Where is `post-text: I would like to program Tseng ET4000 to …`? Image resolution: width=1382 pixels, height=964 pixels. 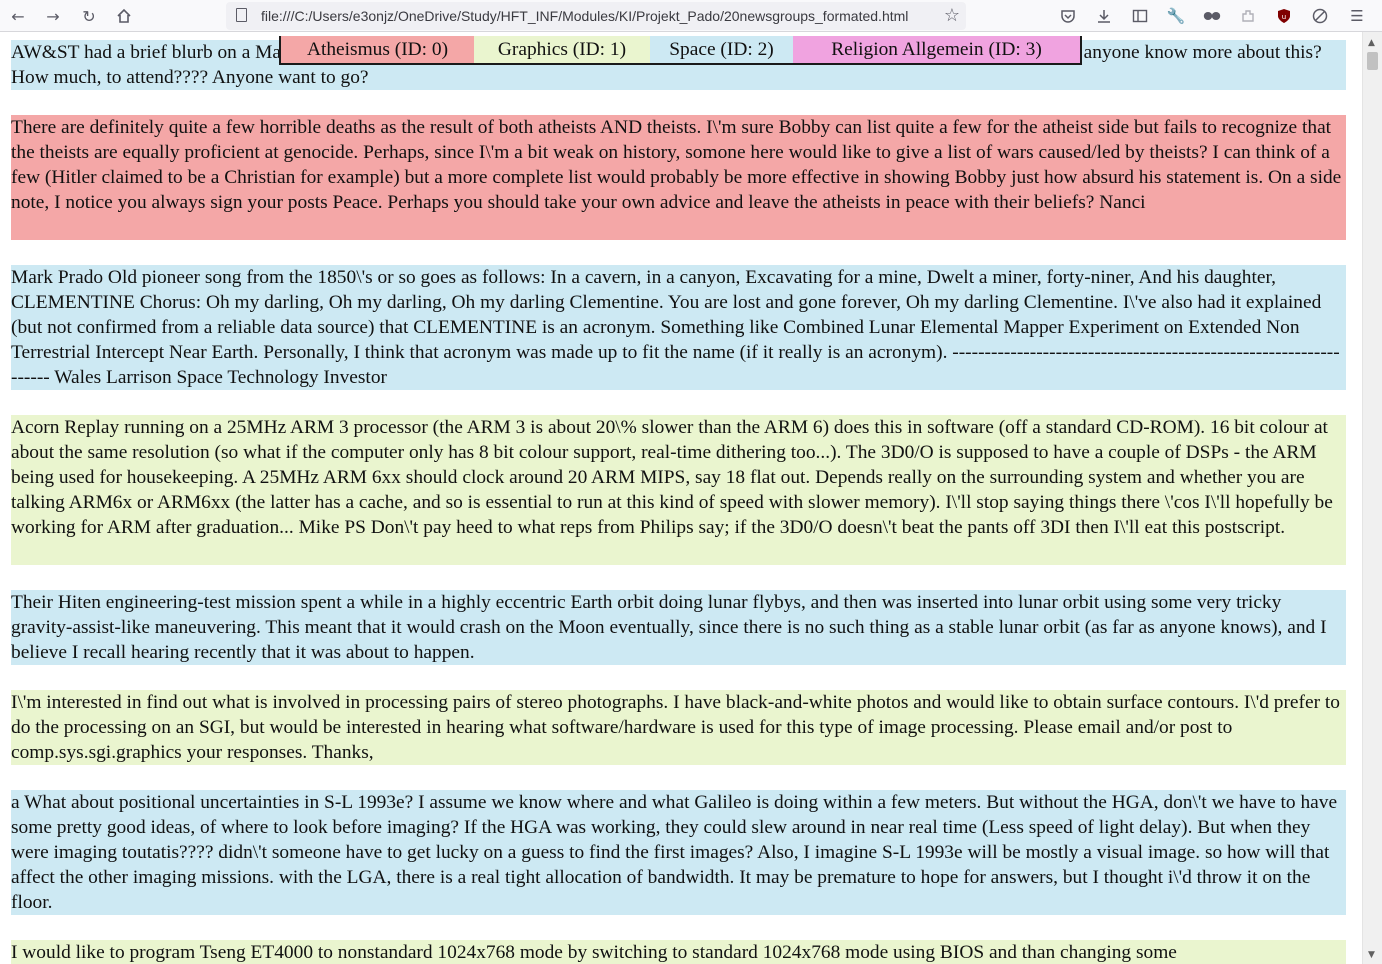 post-text: I would like to program Tseng ET4000 to … is located at coordinates (594, 952).